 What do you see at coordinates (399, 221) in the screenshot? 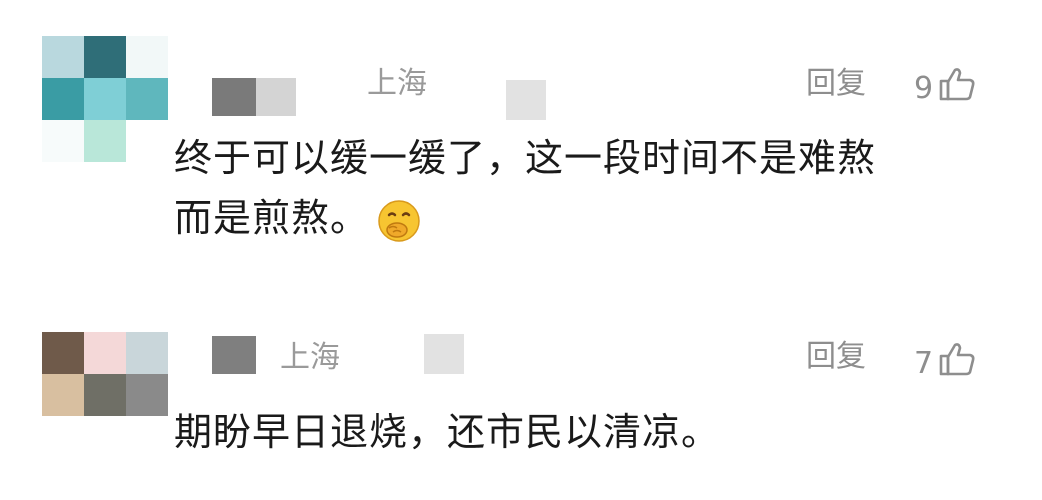
I see `hand-over-mouth-emoji-icon` at bounding box center [399, 221].